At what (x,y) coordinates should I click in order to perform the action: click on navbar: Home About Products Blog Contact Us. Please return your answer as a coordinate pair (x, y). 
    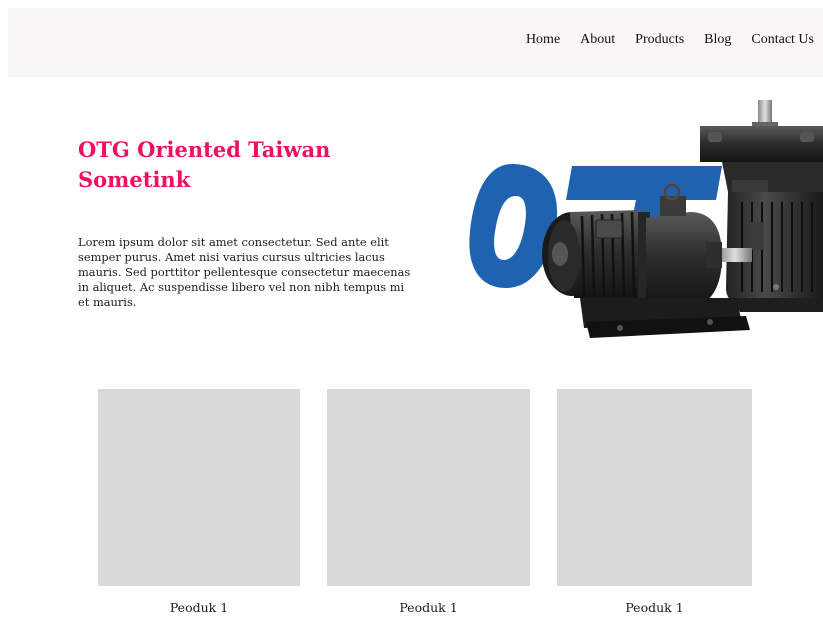
    Looking at the image, I should click on (415, 42).